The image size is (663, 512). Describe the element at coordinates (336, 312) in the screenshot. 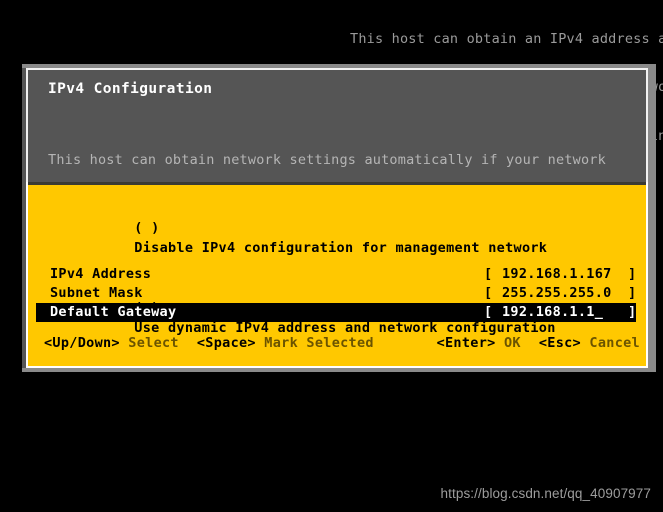

I see `field-row-default-gateway: Default Gateway [ 192.168.1.1_ ]` at that location.